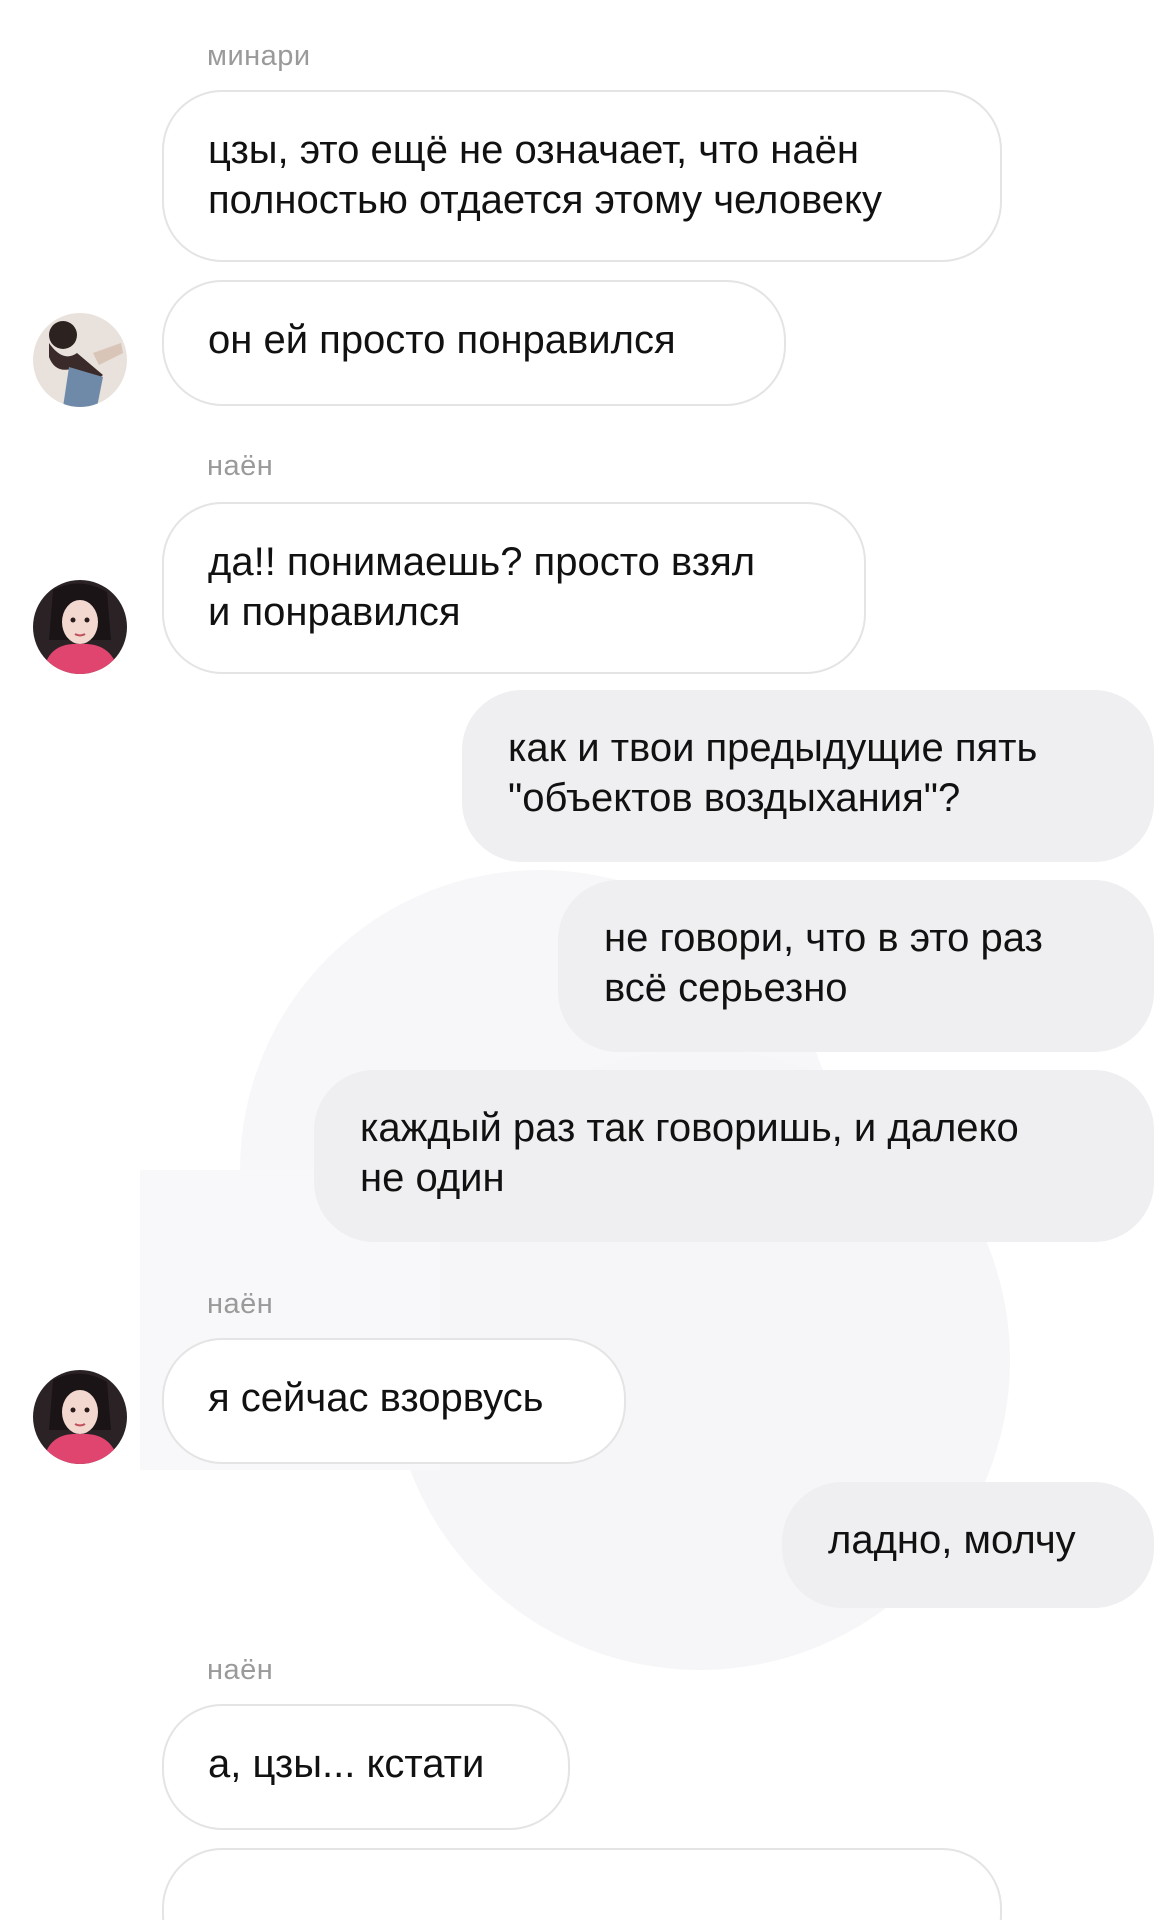 The height and width of the screenshot is (1920, 1172). Describe the element at coordinates (582, 1884) in the screenshot. I see `message-bubble-partial` at that location.